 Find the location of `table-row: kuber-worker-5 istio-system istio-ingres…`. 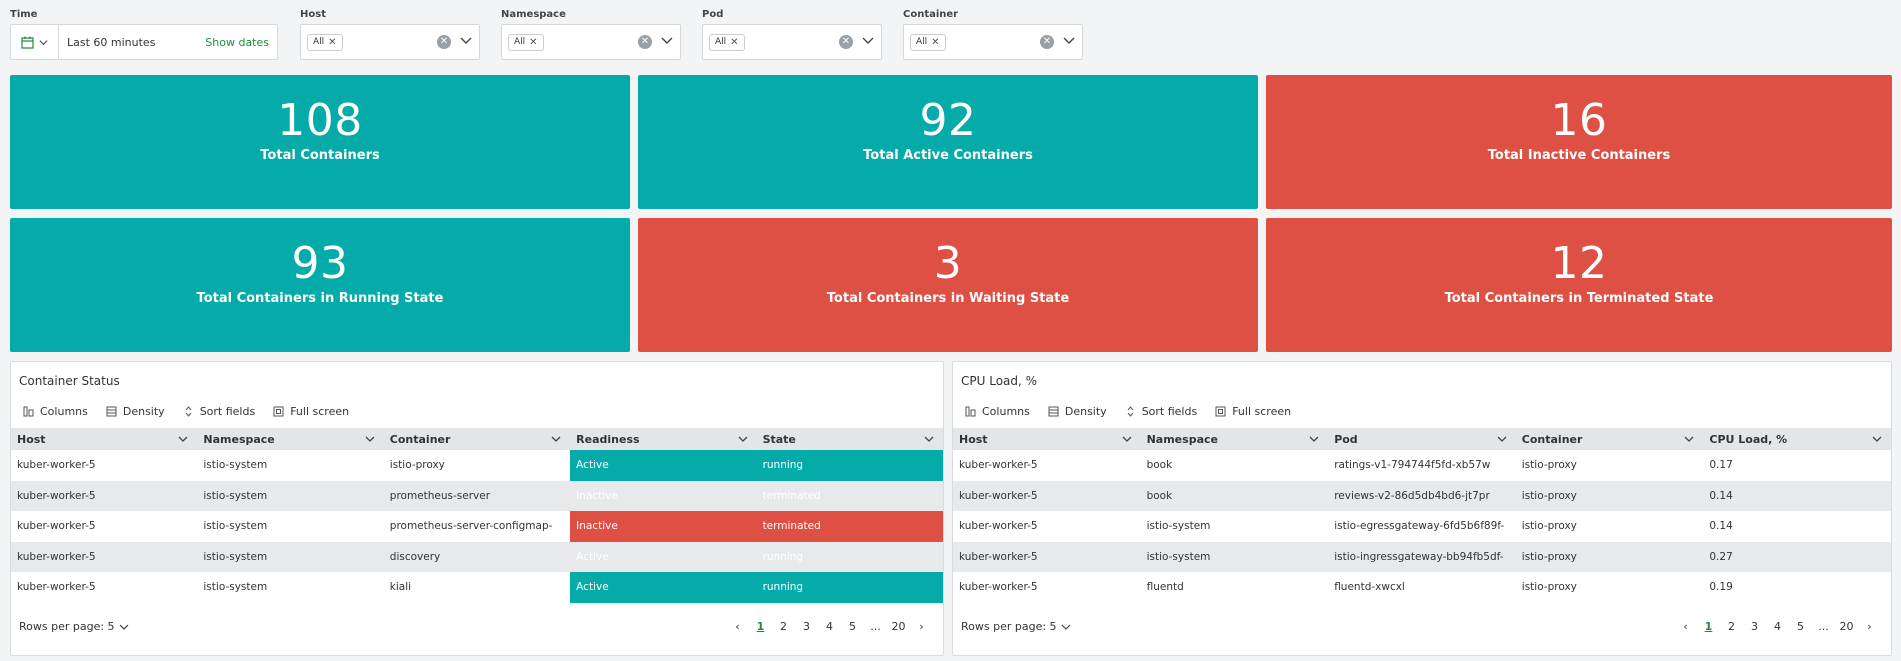

table-row: kuber-worker-5 istio-system istio-ingres… is located at coordinates (1422, 556).